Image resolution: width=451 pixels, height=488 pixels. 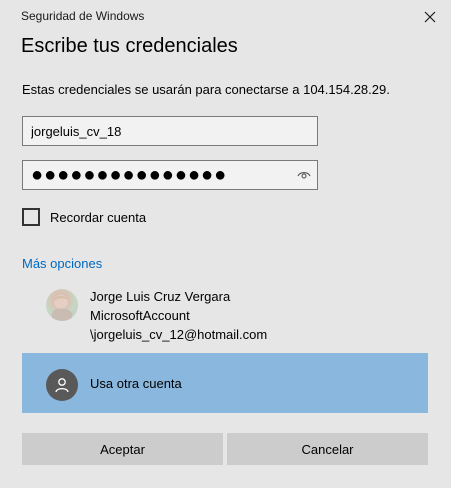 I want to click on remember-account-checkbox: Recordar cuenta, so click(x=84, y=217).